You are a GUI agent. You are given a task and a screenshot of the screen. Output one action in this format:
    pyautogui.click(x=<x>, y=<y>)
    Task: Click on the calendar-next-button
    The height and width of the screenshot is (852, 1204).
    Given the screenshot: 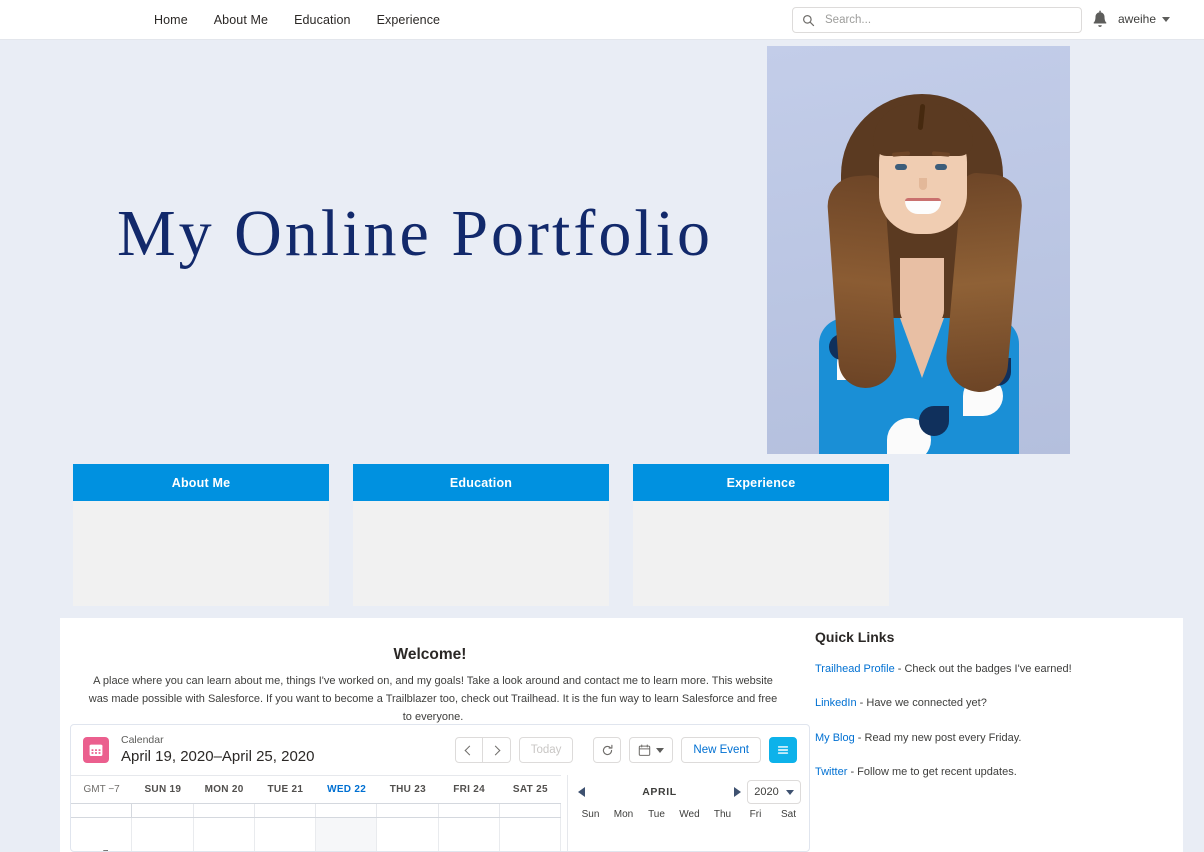 What is the action you would take?
    pyautogui.click(x=496, y=750)
    